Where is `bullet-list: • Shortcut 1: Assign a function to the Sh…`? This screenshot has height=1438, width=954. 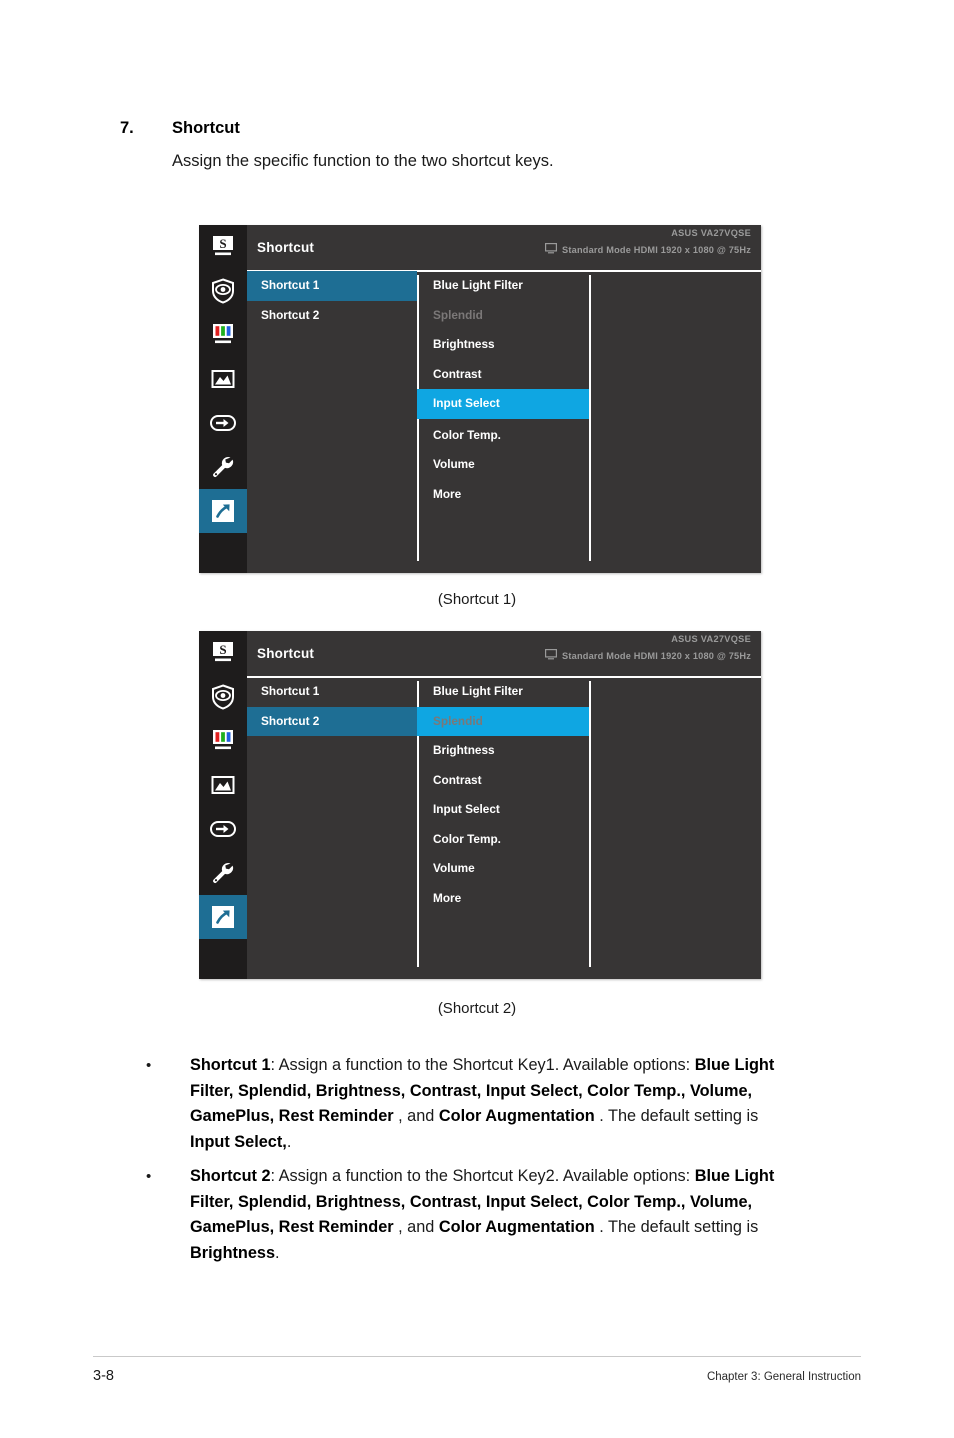
bullet-list: • Shortcut 1: Assign a function to the Sh… is located at coordinates (470, 1164).